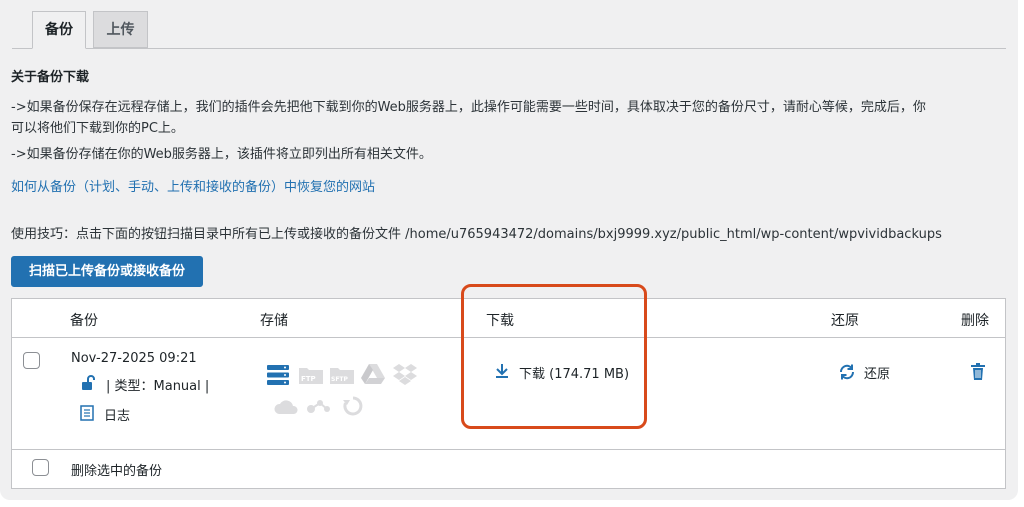 The image size is (1024, 507). I want to click on tab-backup: 备份, so click(59, 30).